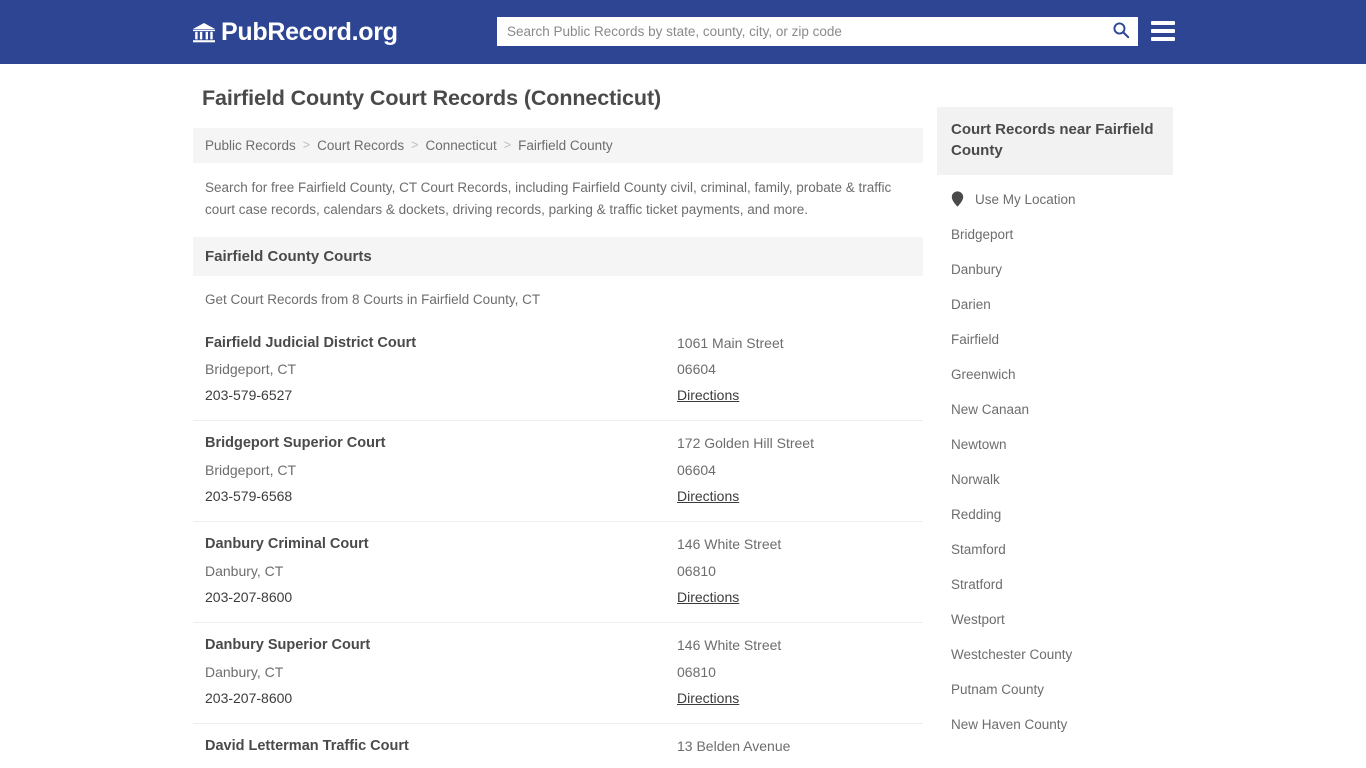 Image resolution: width=1366 pixels, height=768 pixels. I want to click on sidebar-item-stamford: Stamford, so click(1055, 549).